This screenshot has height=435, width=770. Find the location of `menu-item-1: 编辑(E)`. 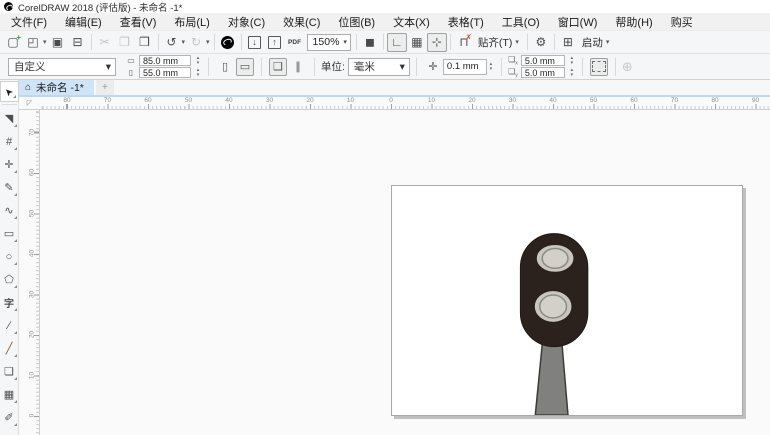

menu-item-1: 编辑(E) is located at coordinates (83, 22).